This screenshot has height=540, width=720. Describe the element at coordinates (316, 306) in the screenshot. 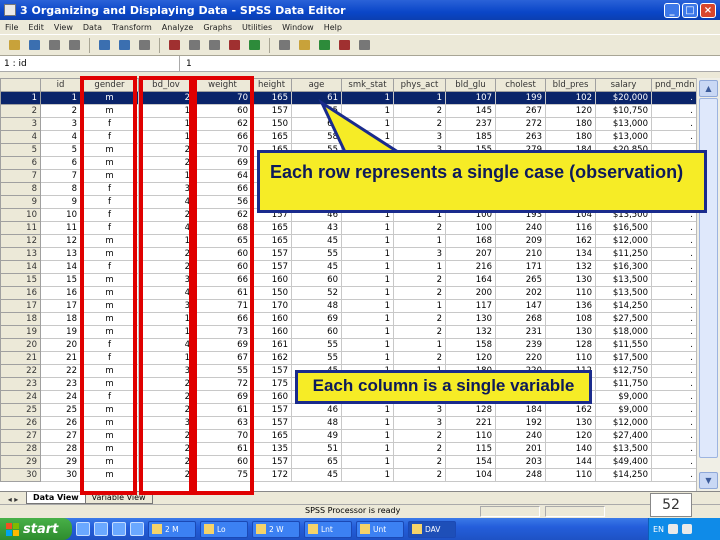

I see `data-cell: 48` at that location.